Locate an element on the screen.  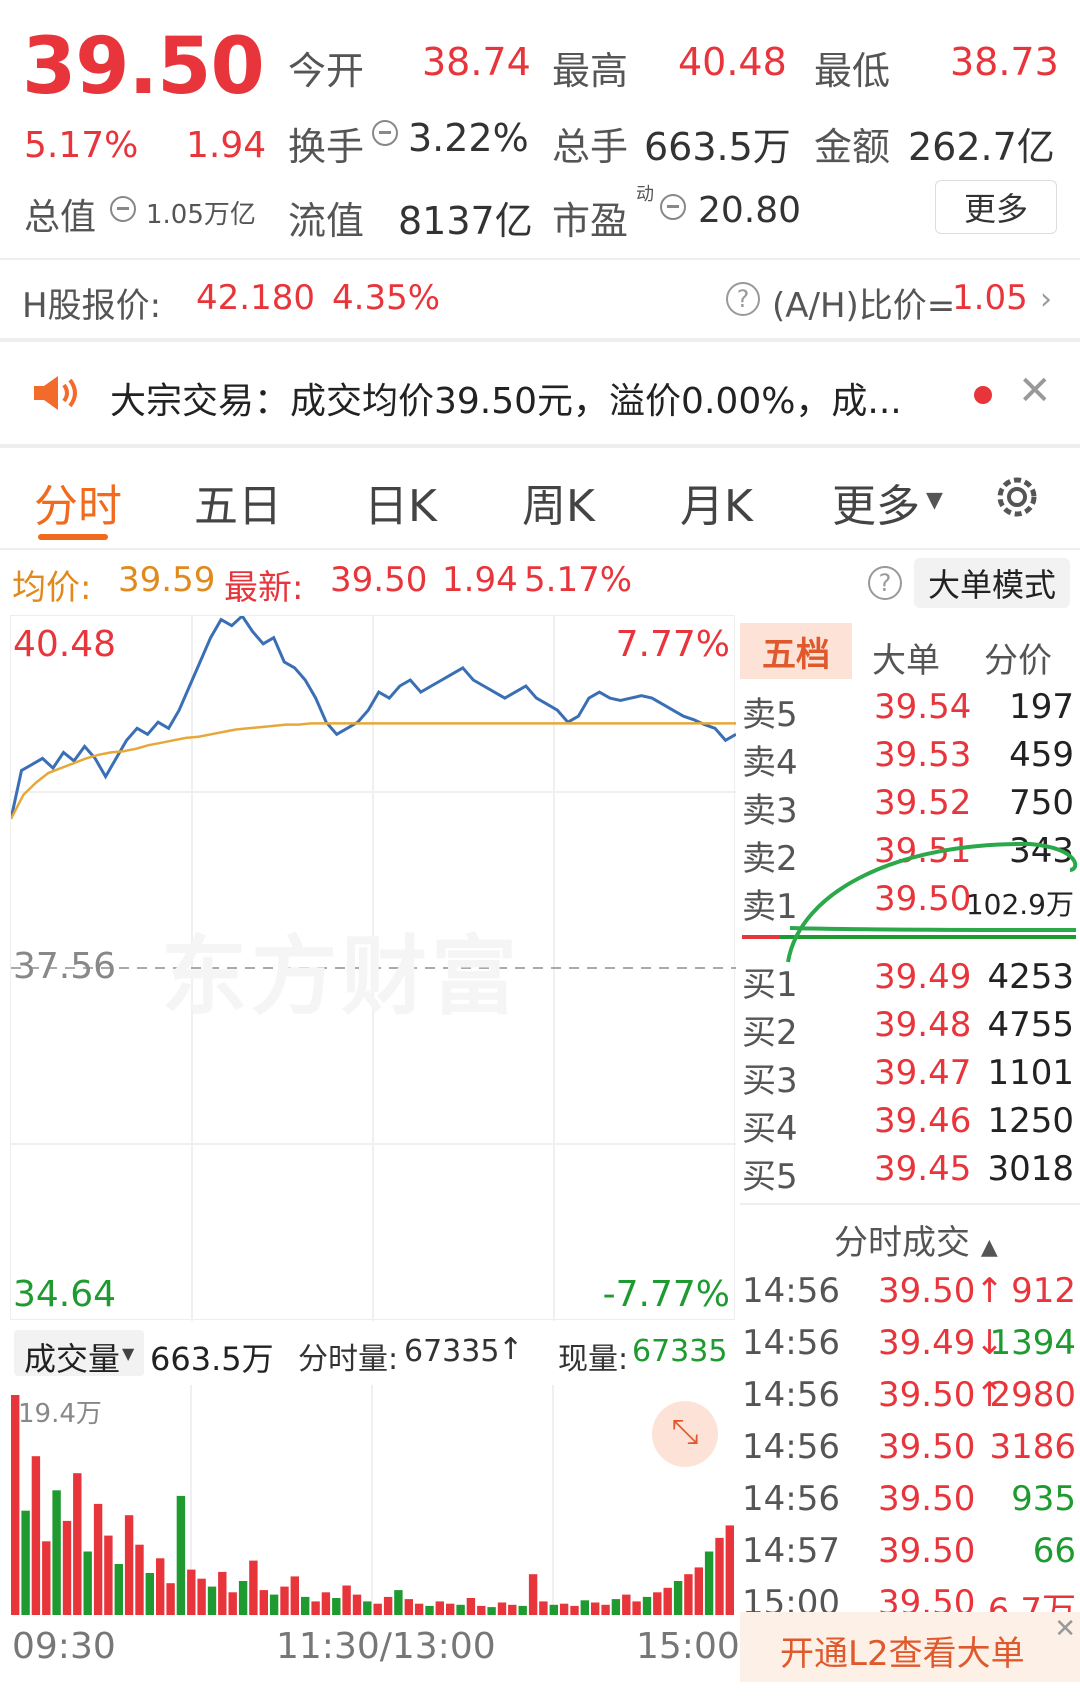
chevron-right-icon: › is located at coordinates (1046, 299).